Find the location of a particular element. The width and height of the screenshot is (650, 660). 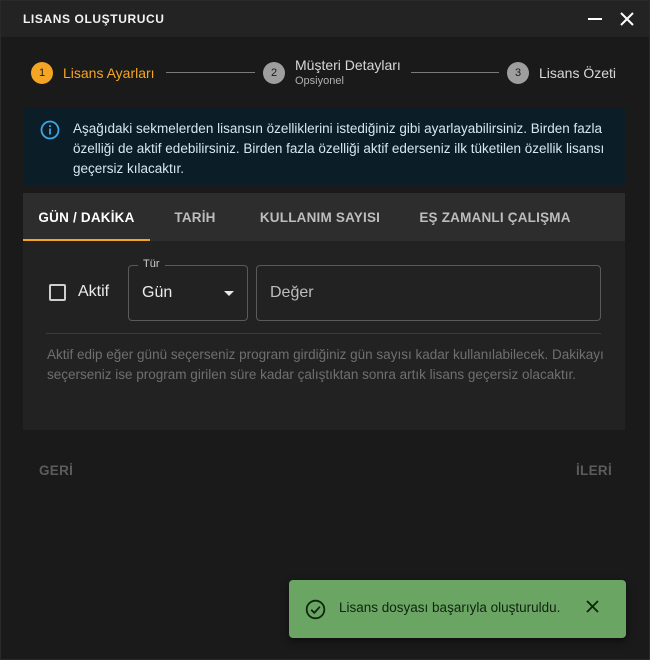

check-circle-icon is located at coordinates (315, 609).